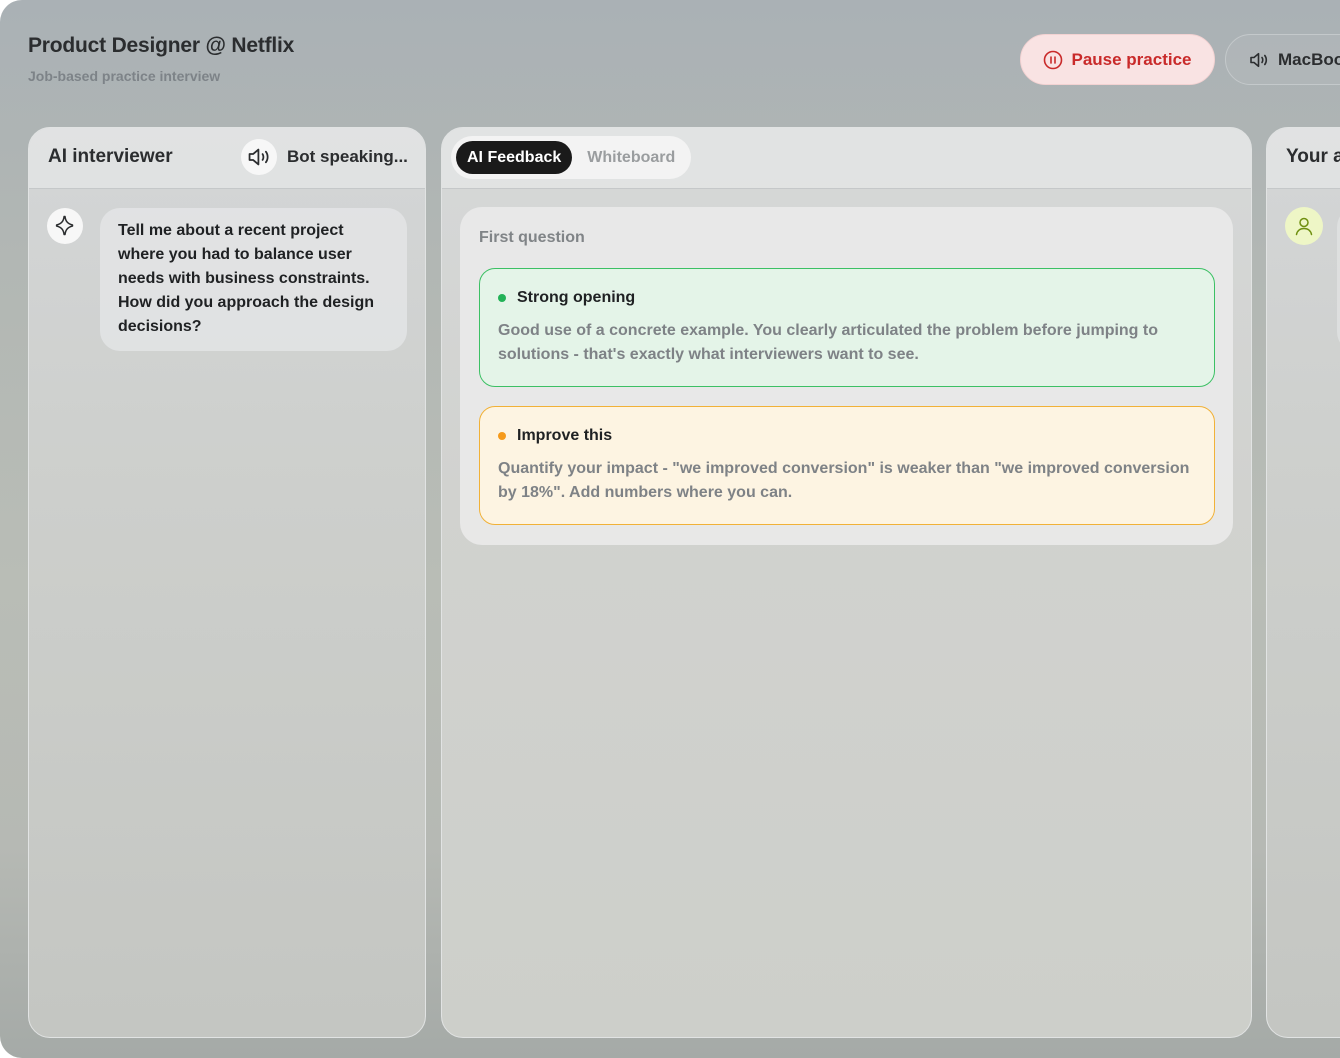  Describe the element at coordinates (110, 156) in the screenshot. I see `ai-interviewer-title: AI interviewer` at that location.